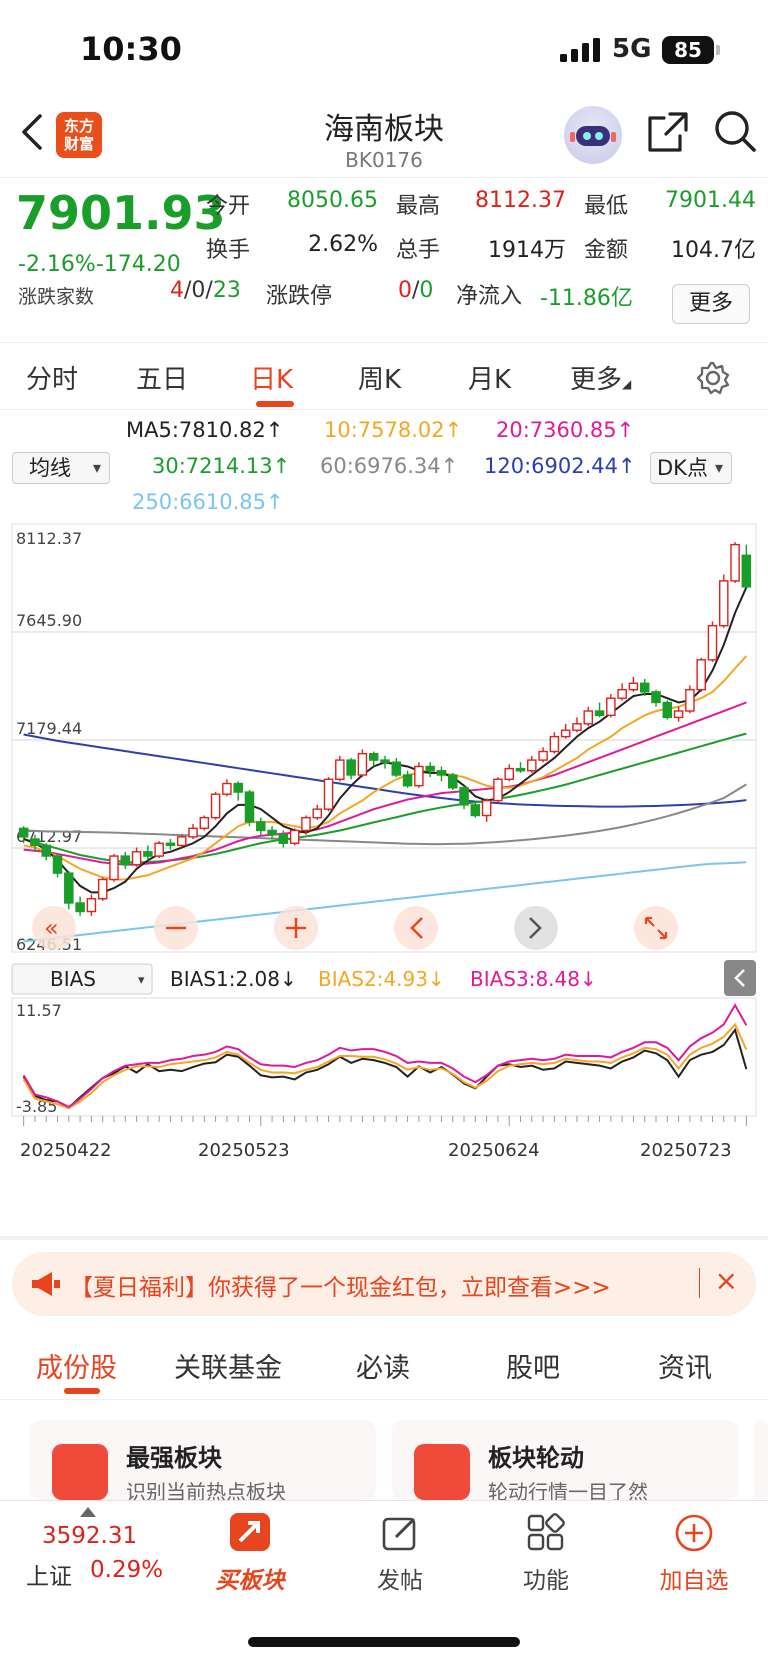 This screenshot has width=768, height=1663. I want to click on period-tabs: 分时 五日 日K 周K 月K 更多◢, so click(384, 376).